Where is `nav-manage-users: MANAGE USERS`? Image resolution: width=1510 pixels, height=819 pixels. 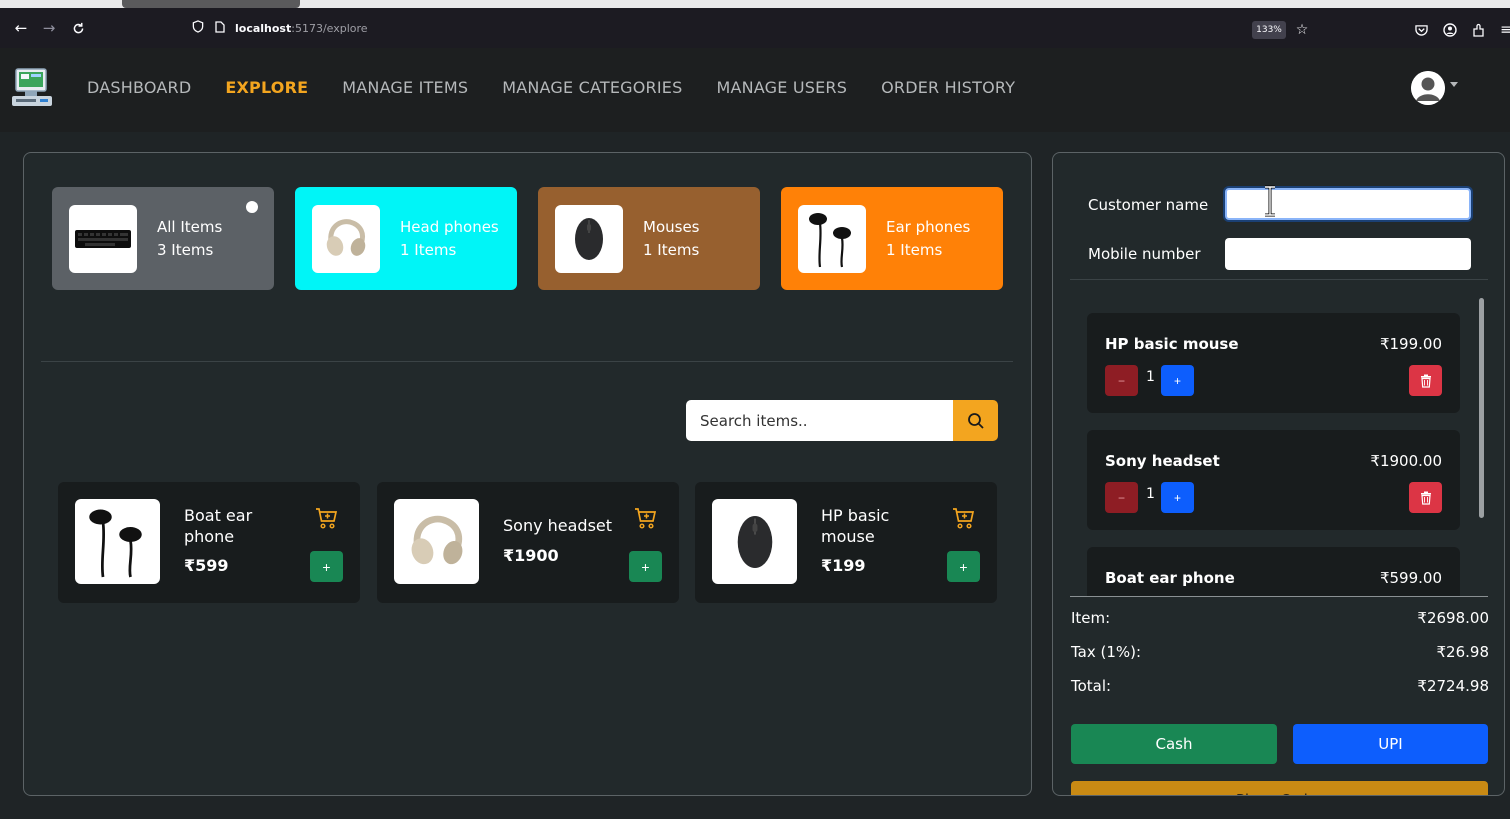
nav-manage-users: MANAGE USERS is located at coordinates (781, 87).